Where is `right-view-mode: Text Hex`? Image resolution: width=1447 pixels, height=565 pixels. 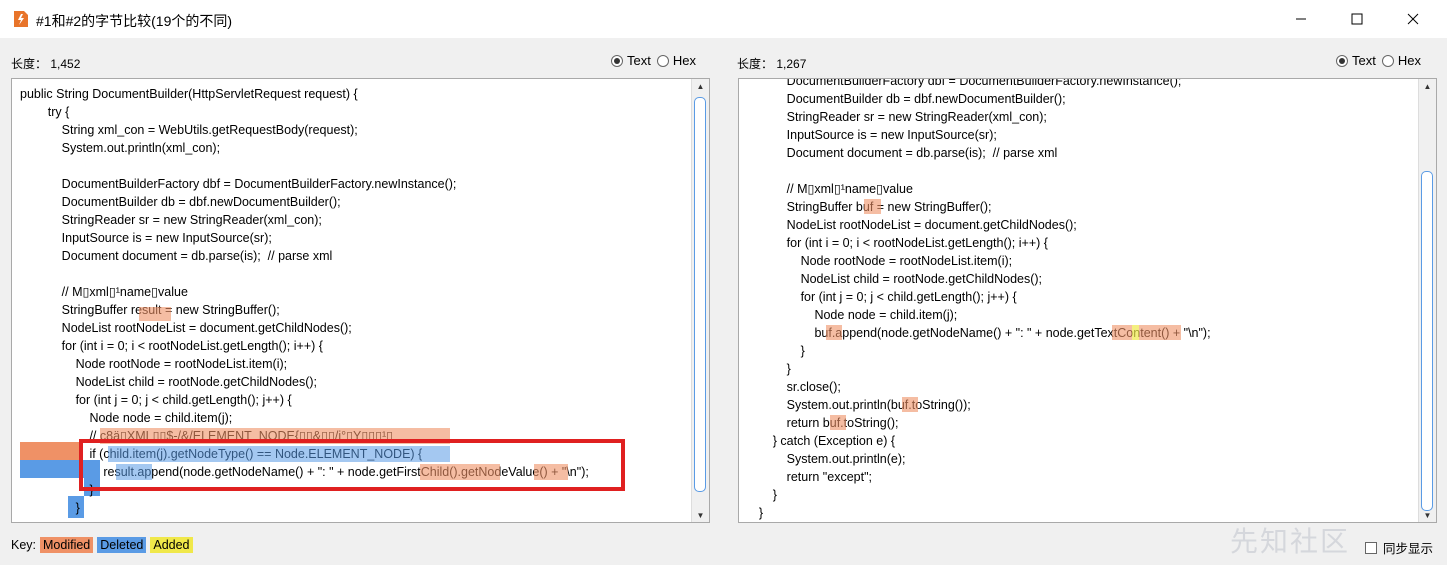
right-view-mode: Text Hex is located at coordinates (1378, 60).